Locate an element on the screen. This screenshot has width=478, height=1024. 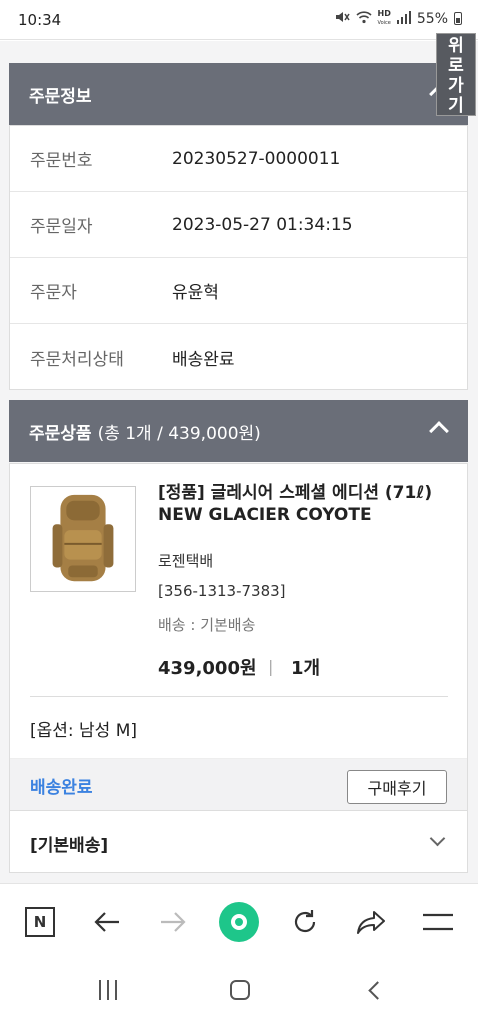
green-dot-button is located at coordinates (239, 922).